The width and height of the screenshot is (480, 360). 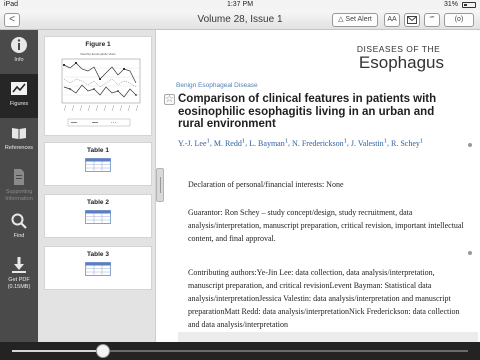 I want to click on journal-logo: DISEASES OF THE Esophagus, so click(x=400, y=57).